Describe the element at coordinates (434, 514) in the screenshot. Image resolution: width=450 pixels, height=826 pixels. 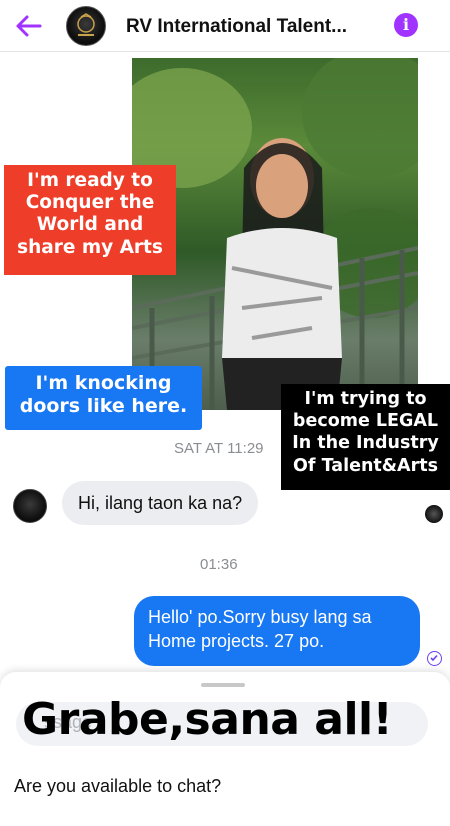
I see `seen-avatar` at that location.